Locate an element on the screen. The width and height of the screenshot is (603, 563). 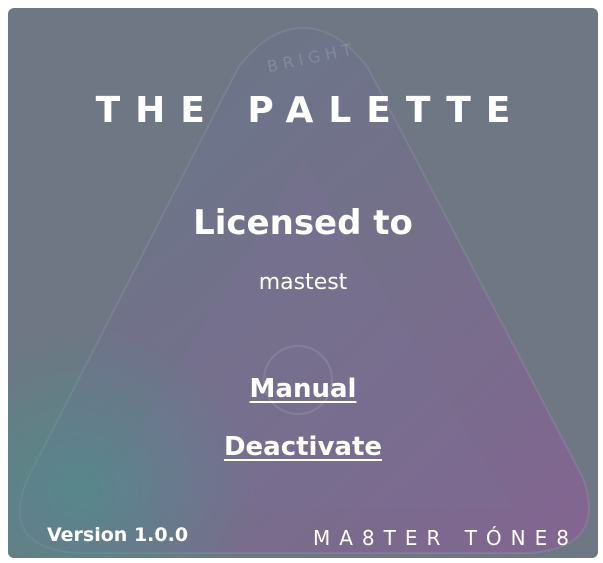
manual-link-row: Manual is located at coordinates (303, 389).